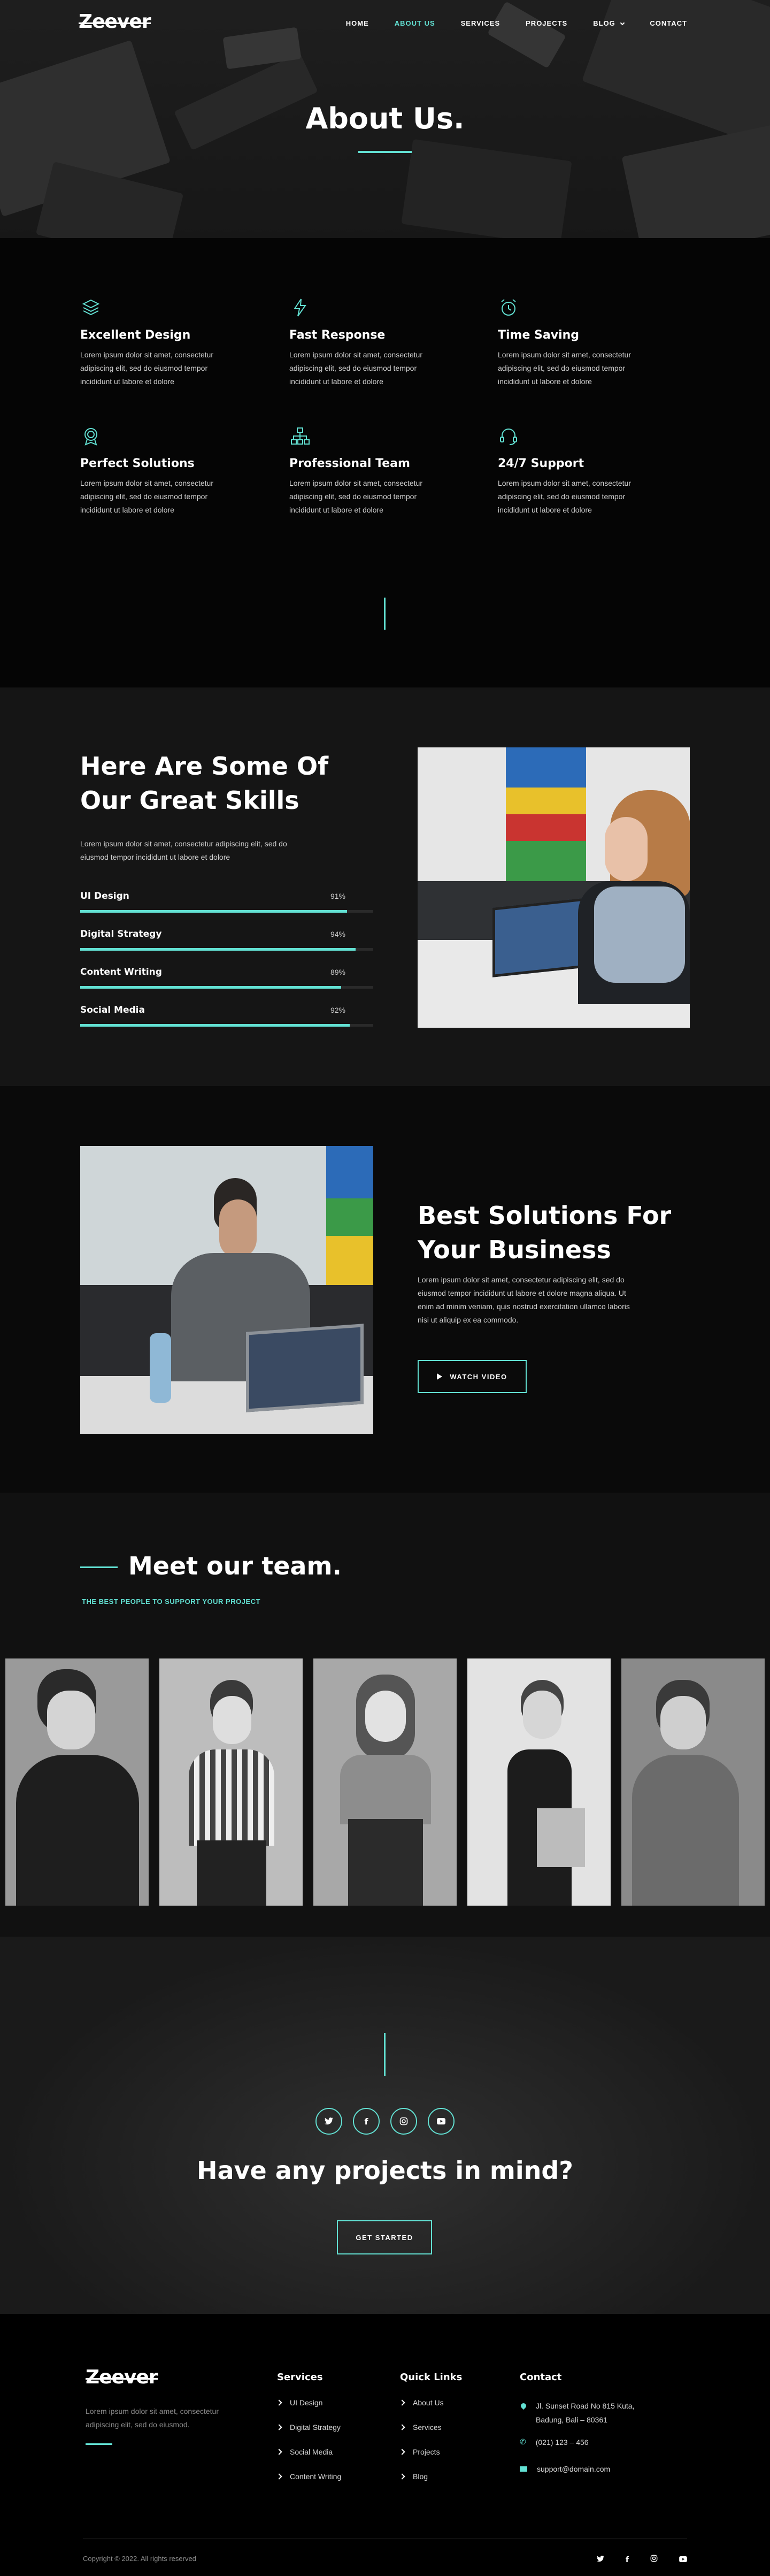 The image size is (770, 2576). Describe the element at coordinates (337, 934) in the screenshot. I see `skill-percent: 94%` at that location.